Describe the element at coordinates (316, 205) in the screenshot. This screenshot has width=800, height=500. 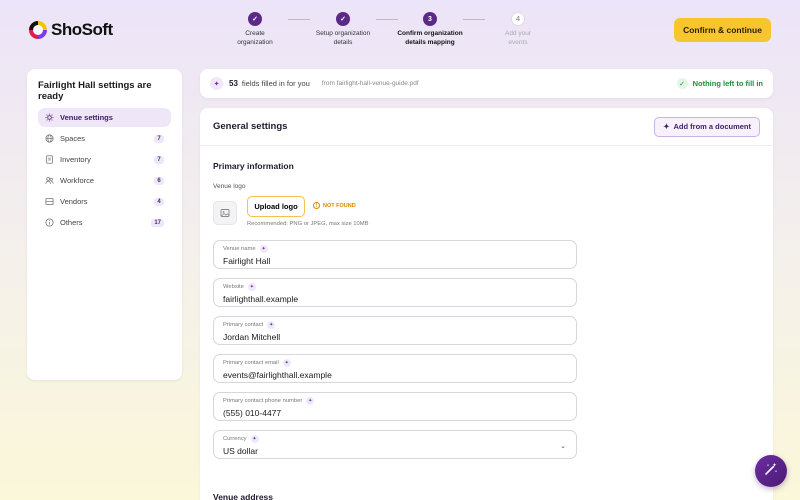
I see `warning-circle-icon: !` at that location.